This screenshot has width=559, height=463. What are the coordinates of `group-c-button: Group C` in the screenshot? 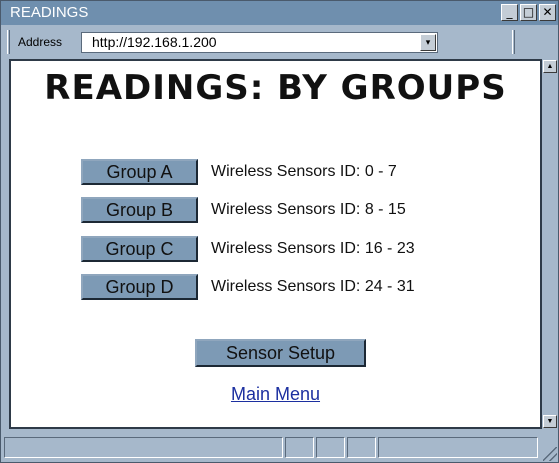 It's located at (139, 249).